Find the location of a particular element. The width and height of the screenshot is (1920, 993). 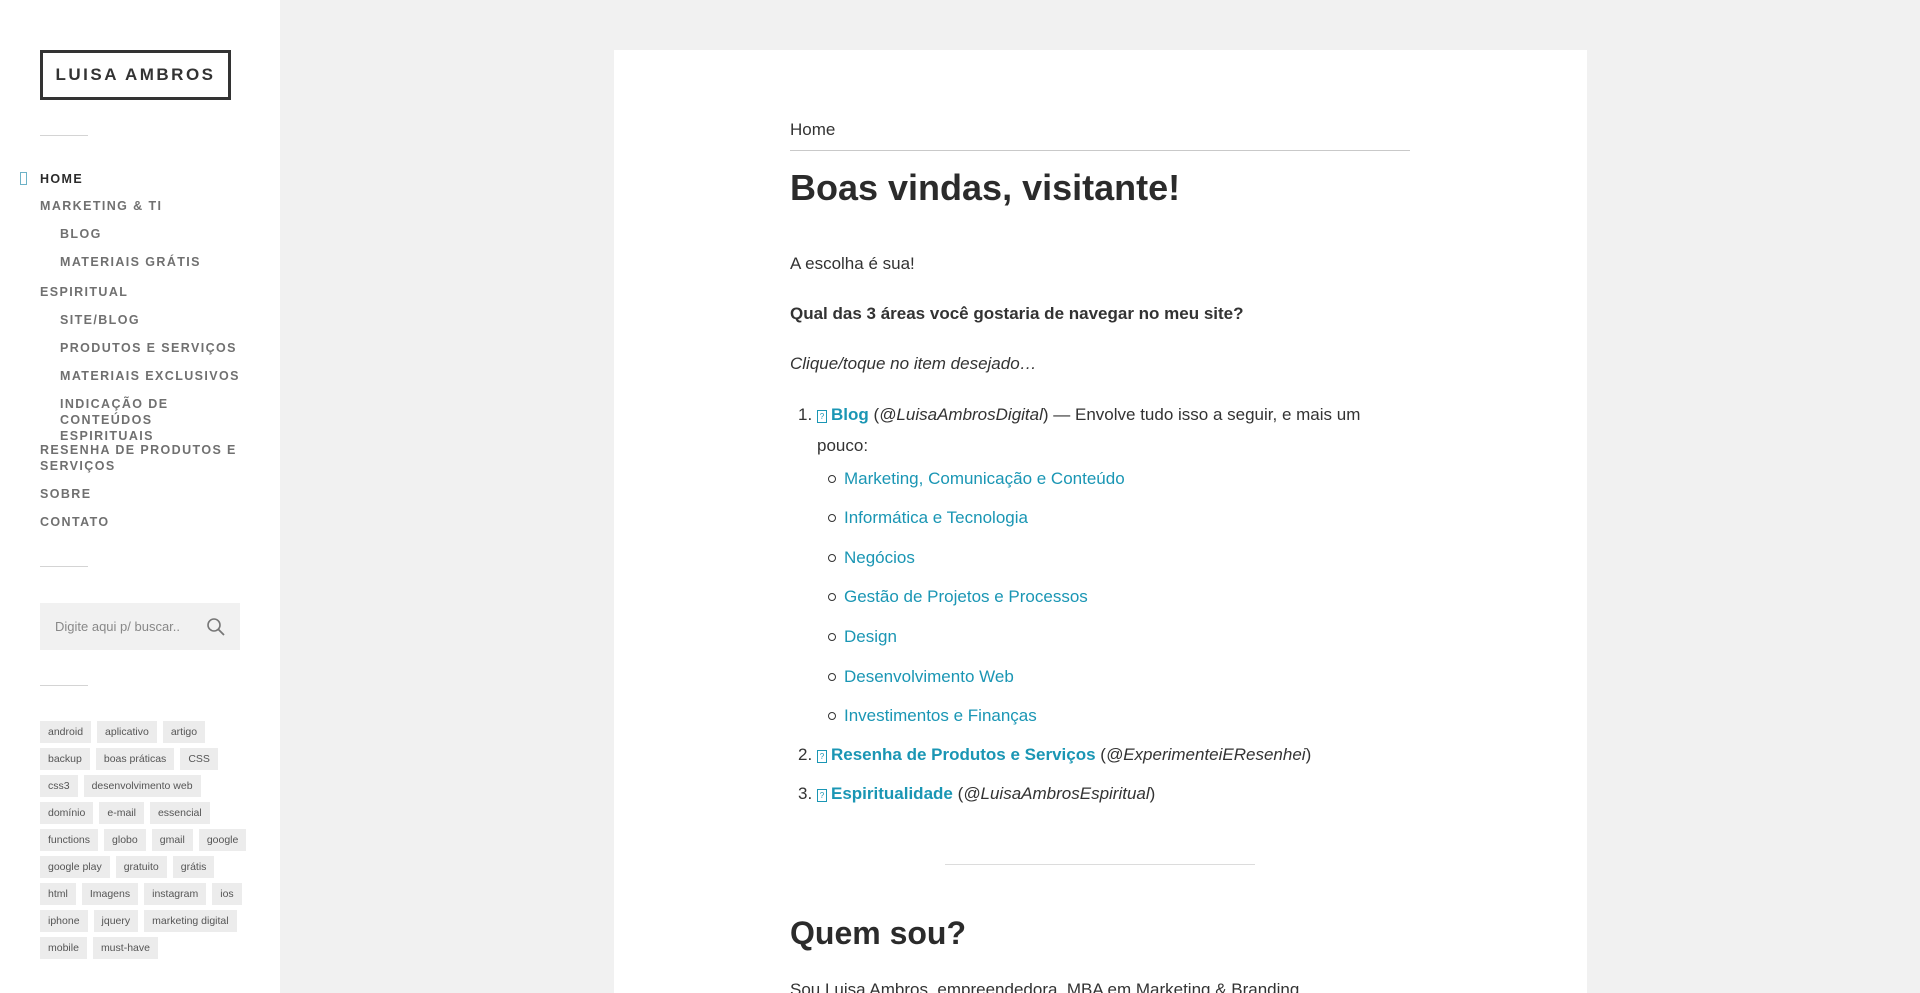

section-title: Quem sou? is located at coordinates (878, 933).